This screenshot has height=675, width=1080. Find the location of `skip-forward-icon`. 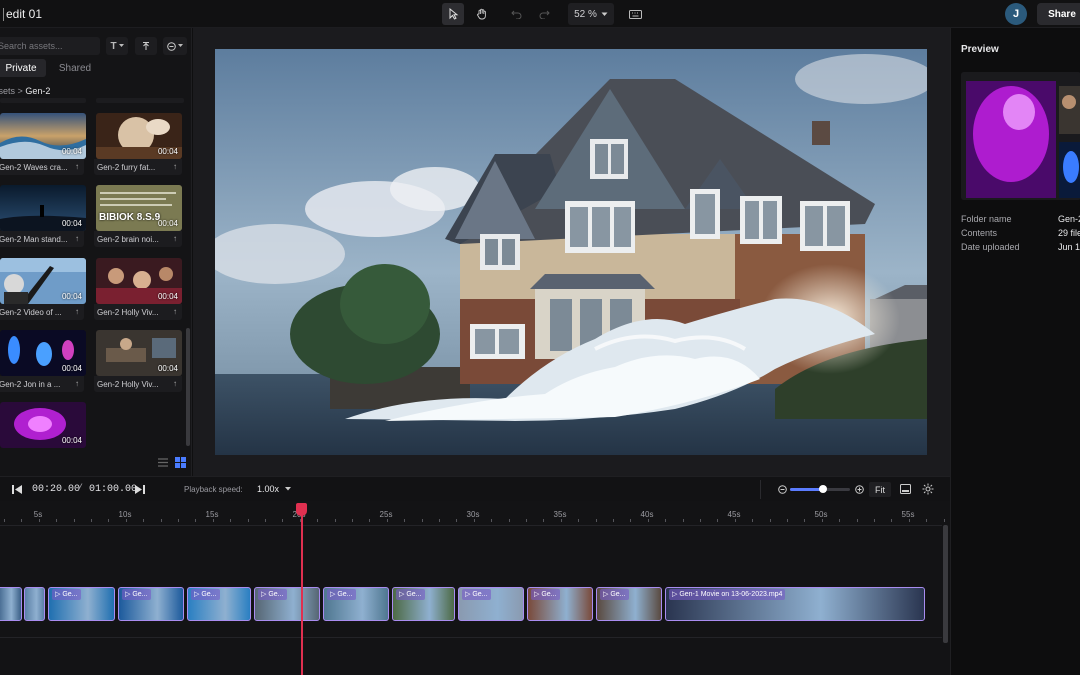

skip-forward-icon is located at coordinates (140, 489).